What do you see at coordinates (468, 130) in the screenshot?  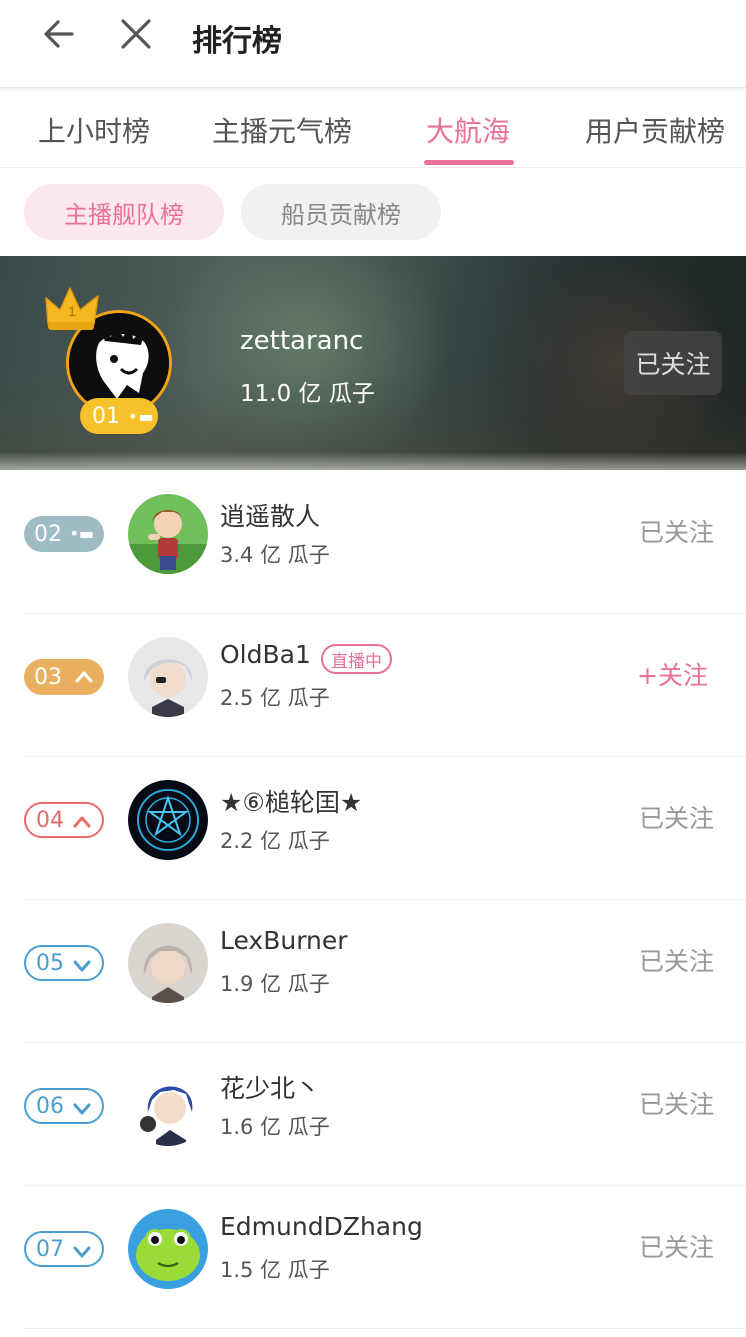 I see `tab-guard: 大航海` at bounding box center [468, 130].